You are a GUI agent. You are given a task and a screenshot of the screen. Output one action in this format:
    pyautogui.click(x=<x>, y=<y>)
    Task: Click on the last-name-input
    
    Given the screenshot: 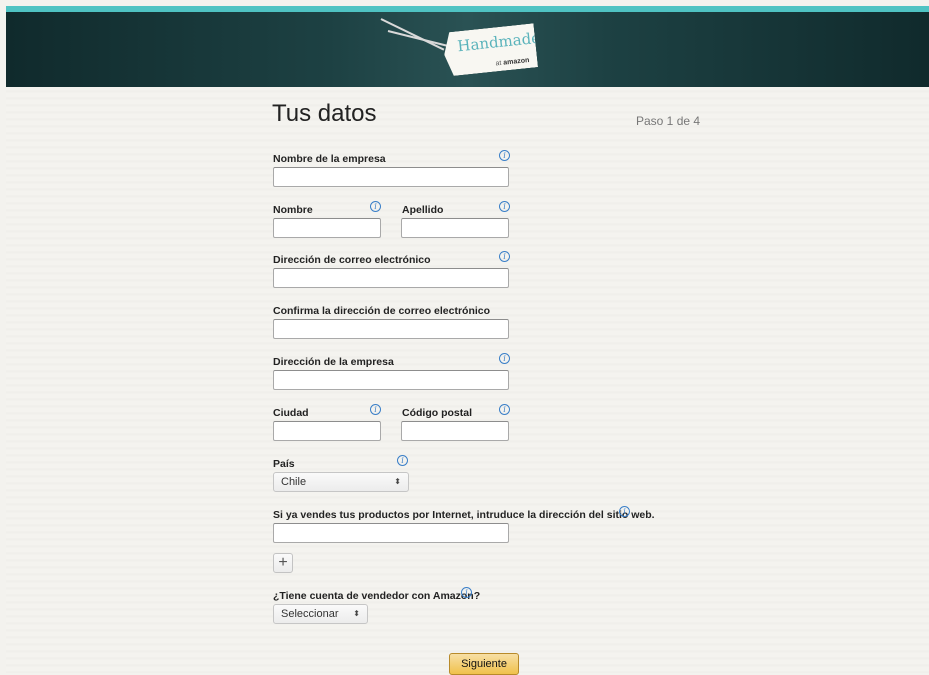 What is the action you would take?
    pyautogui.click(x=455, y=228)
    